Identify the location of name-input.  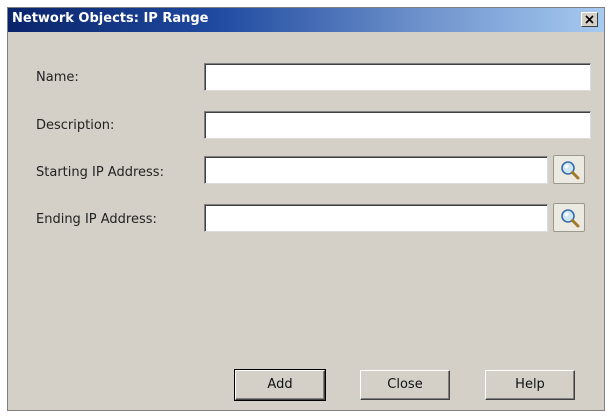
(397, 77).